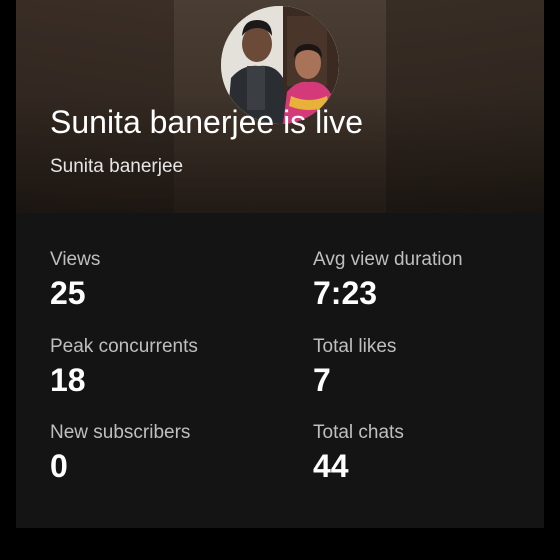 This screenshot has height=560, width=560. What do you see at coordinates (68, 293) in the screenshot?
I see `stat-value: 25` at bounding box center [68, 293].